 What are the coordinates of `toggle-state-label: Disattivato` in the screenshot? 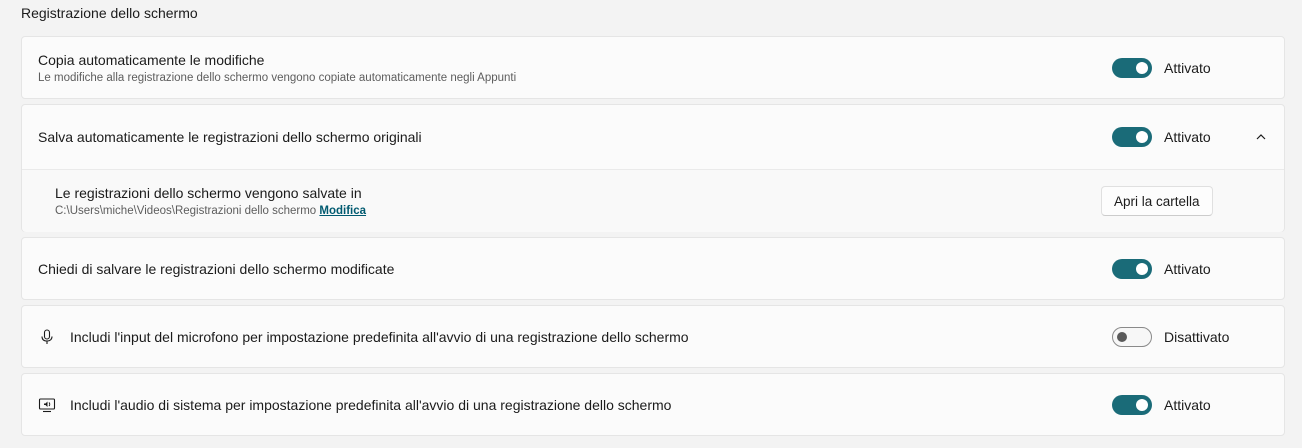 It's located at (1197, 336).